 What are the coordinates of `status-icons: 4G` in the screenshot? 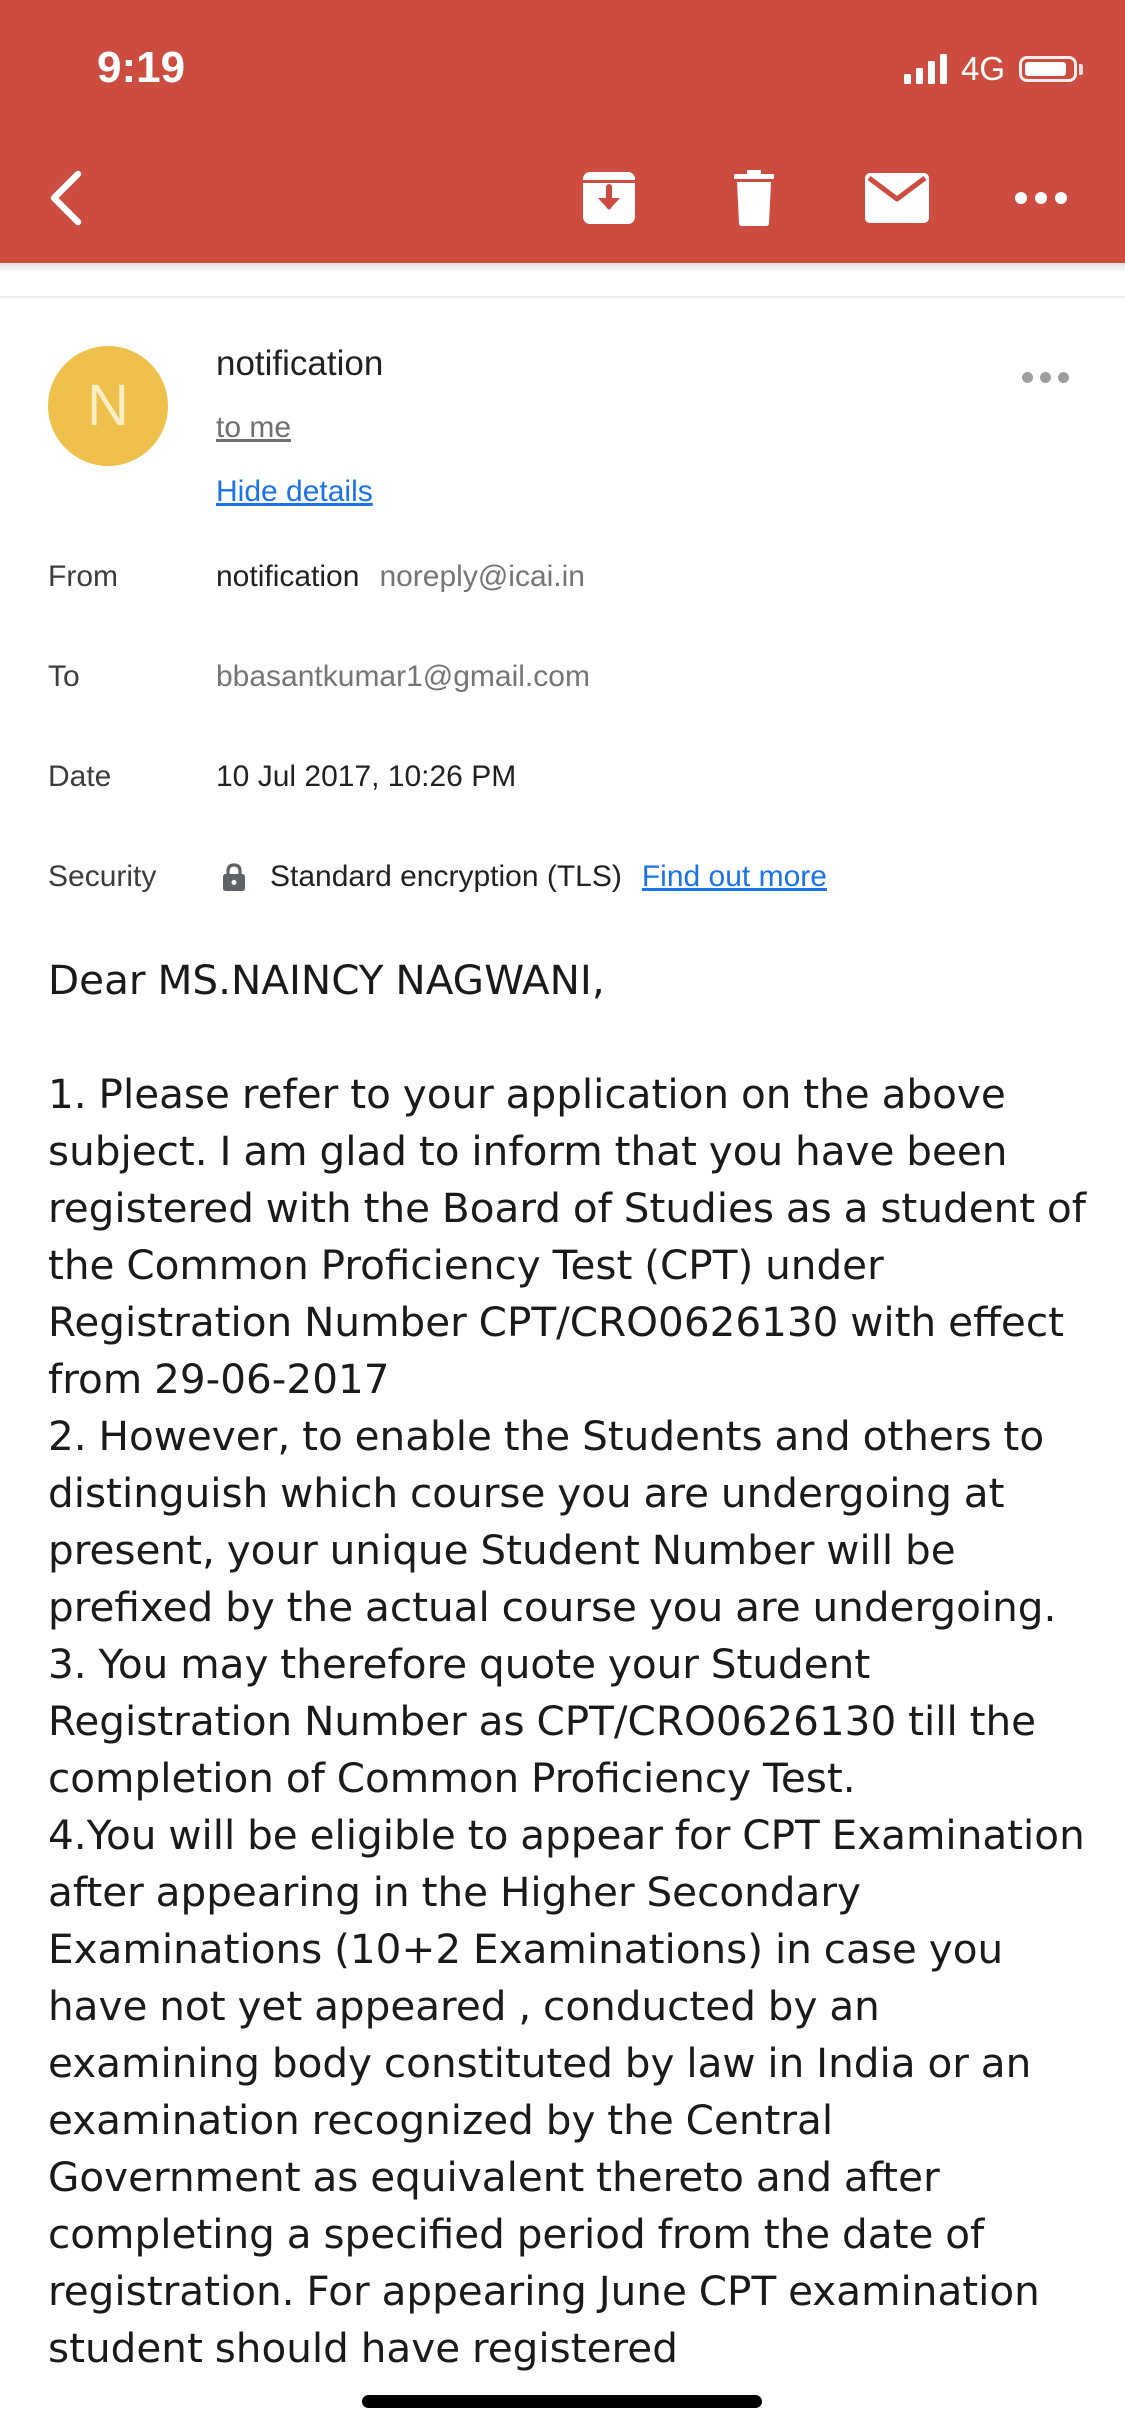 It's located at (993, 69).